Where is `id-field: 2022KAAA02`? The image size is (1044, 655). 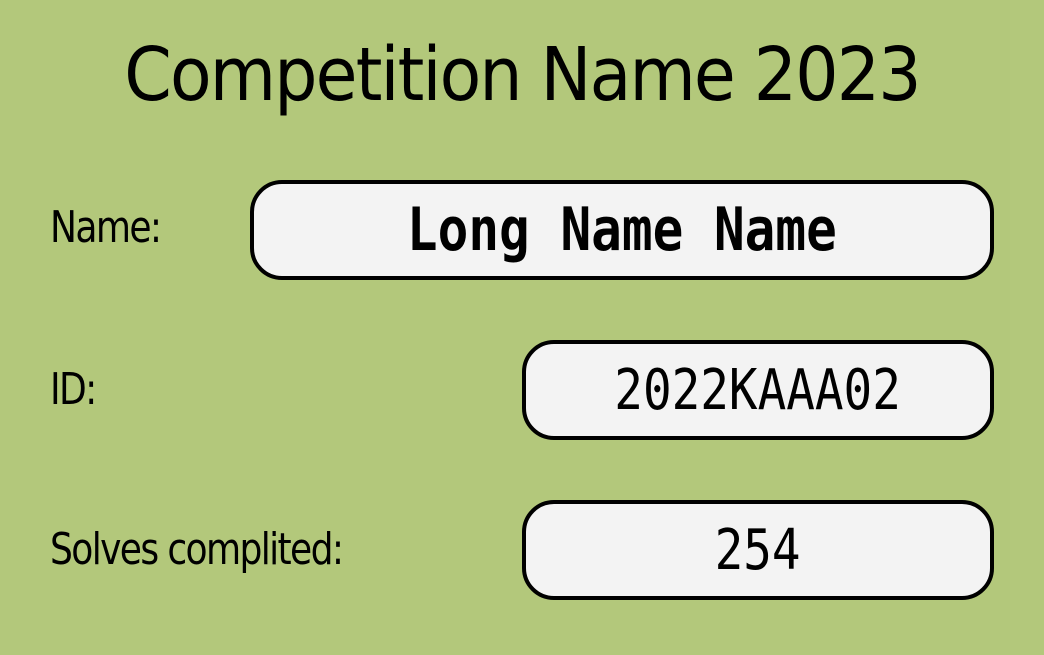 id-field: 2022KAAA02 is located at coordinates (758, 390).